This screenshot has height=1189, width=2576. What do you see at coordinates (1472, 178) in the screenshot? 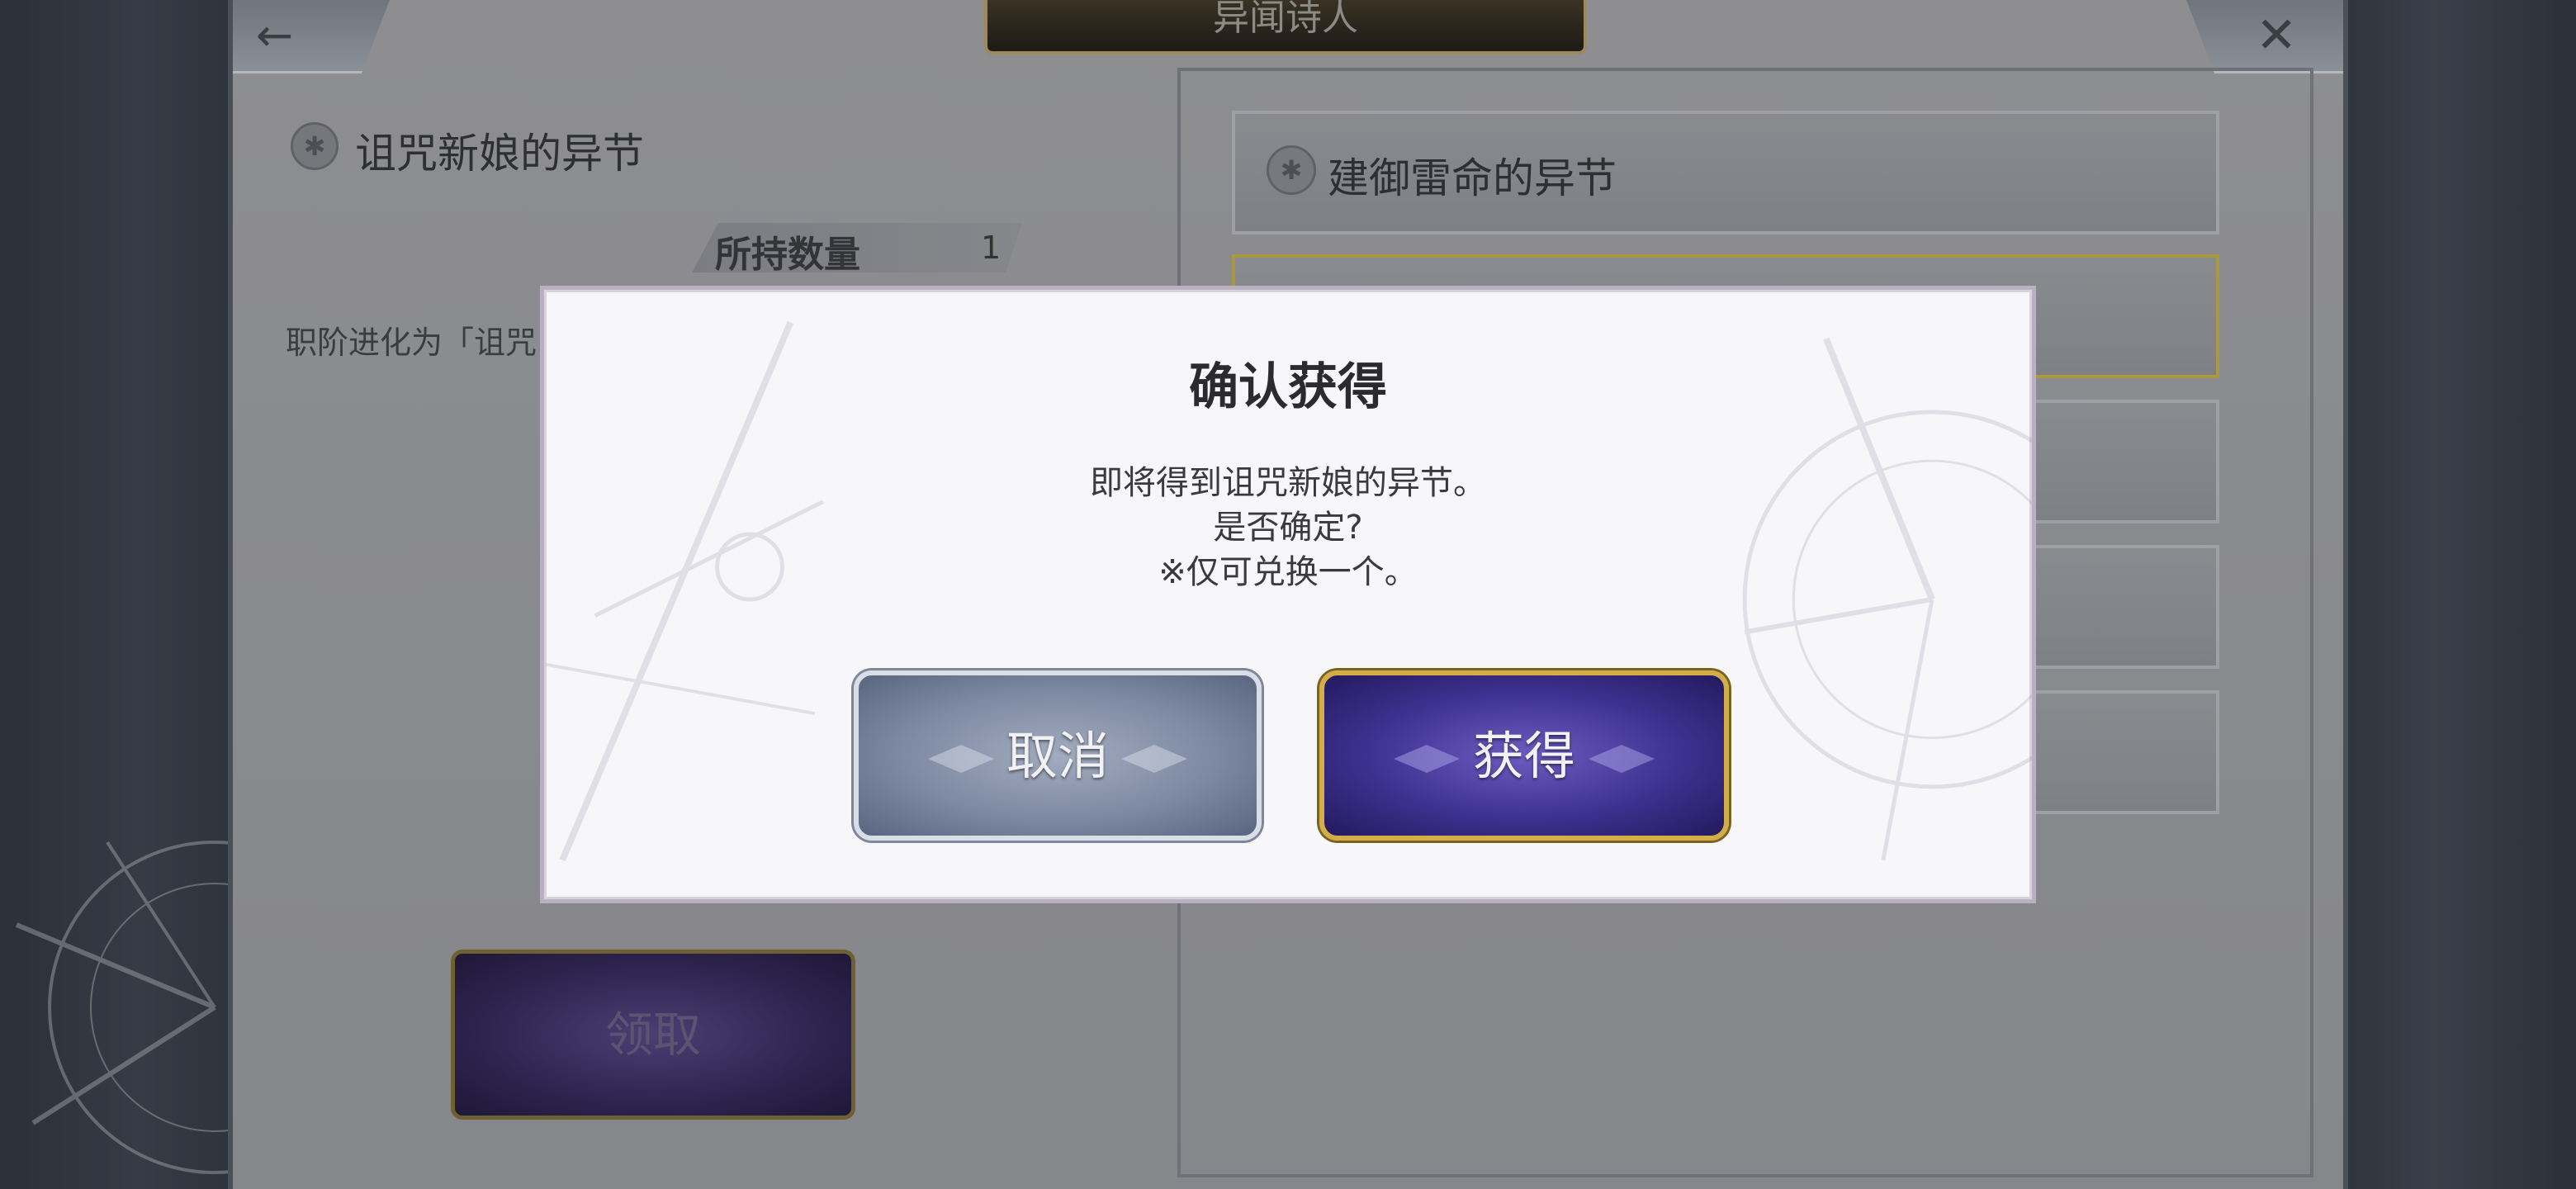
I see `list-item-title: 建御雷命的异节` at bounding box center [1472, 178].